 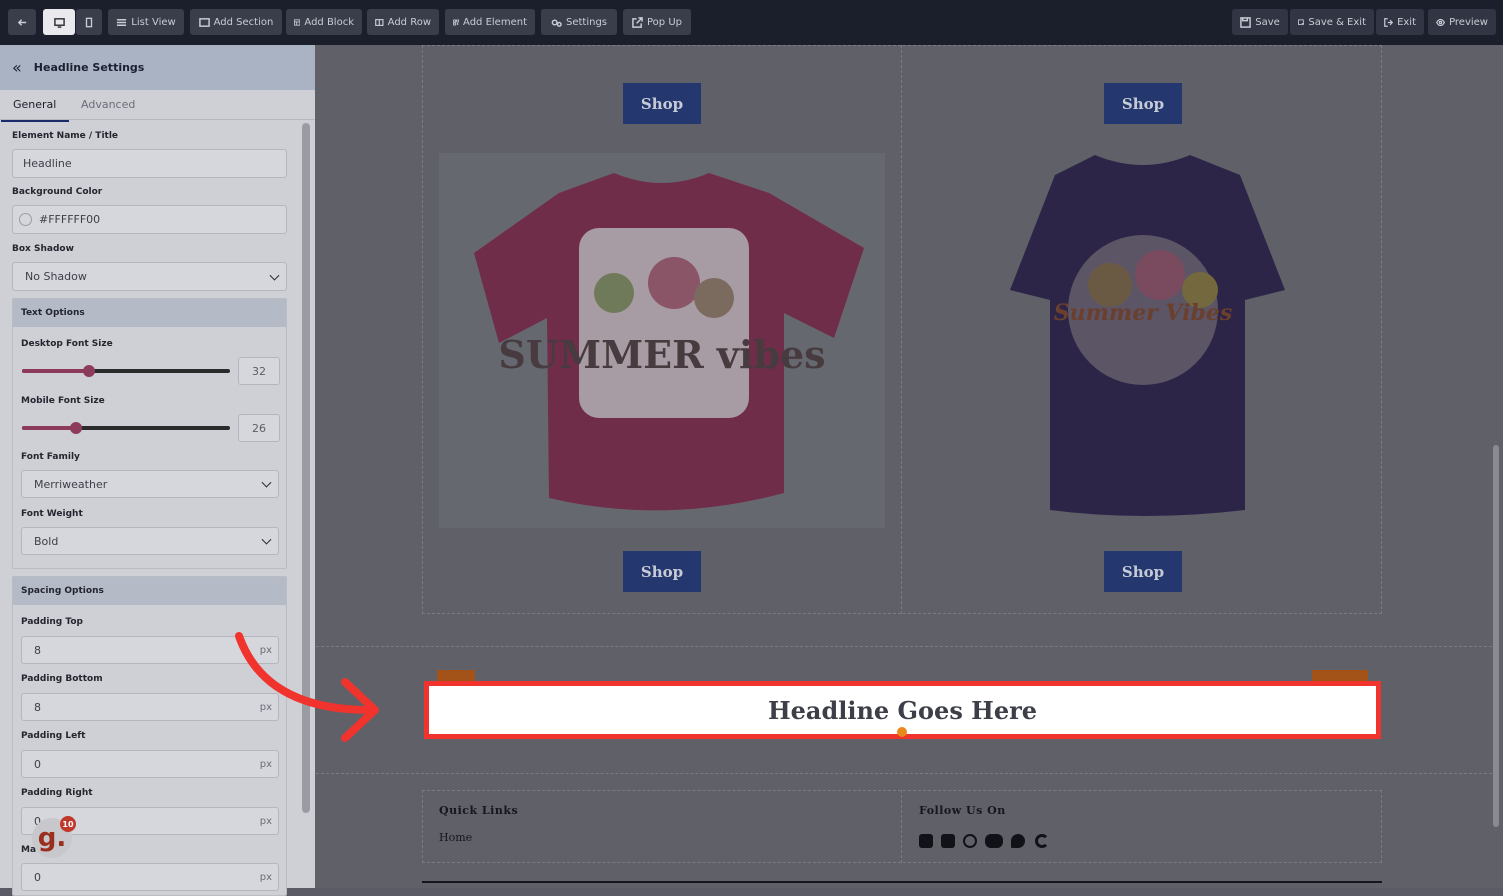 I want to click on settings-button: Settings, so click(x=579, y=22).